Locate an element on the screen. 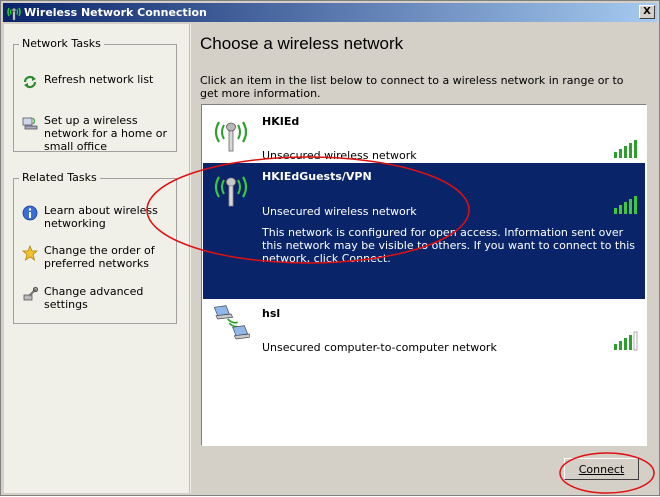 This screenshot has height=497, width=660. network-item-hkied: HKIEd Unsecured wireless network is located at coordinates (424, 134).